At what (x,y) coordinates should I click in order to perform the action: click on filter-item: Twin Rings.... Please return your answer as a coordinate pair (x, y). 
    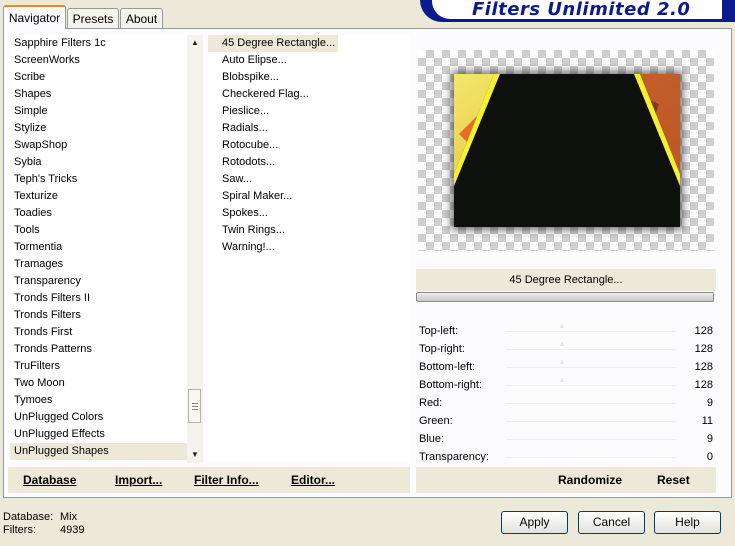
    Looking at the image, I should click on (246, 230).